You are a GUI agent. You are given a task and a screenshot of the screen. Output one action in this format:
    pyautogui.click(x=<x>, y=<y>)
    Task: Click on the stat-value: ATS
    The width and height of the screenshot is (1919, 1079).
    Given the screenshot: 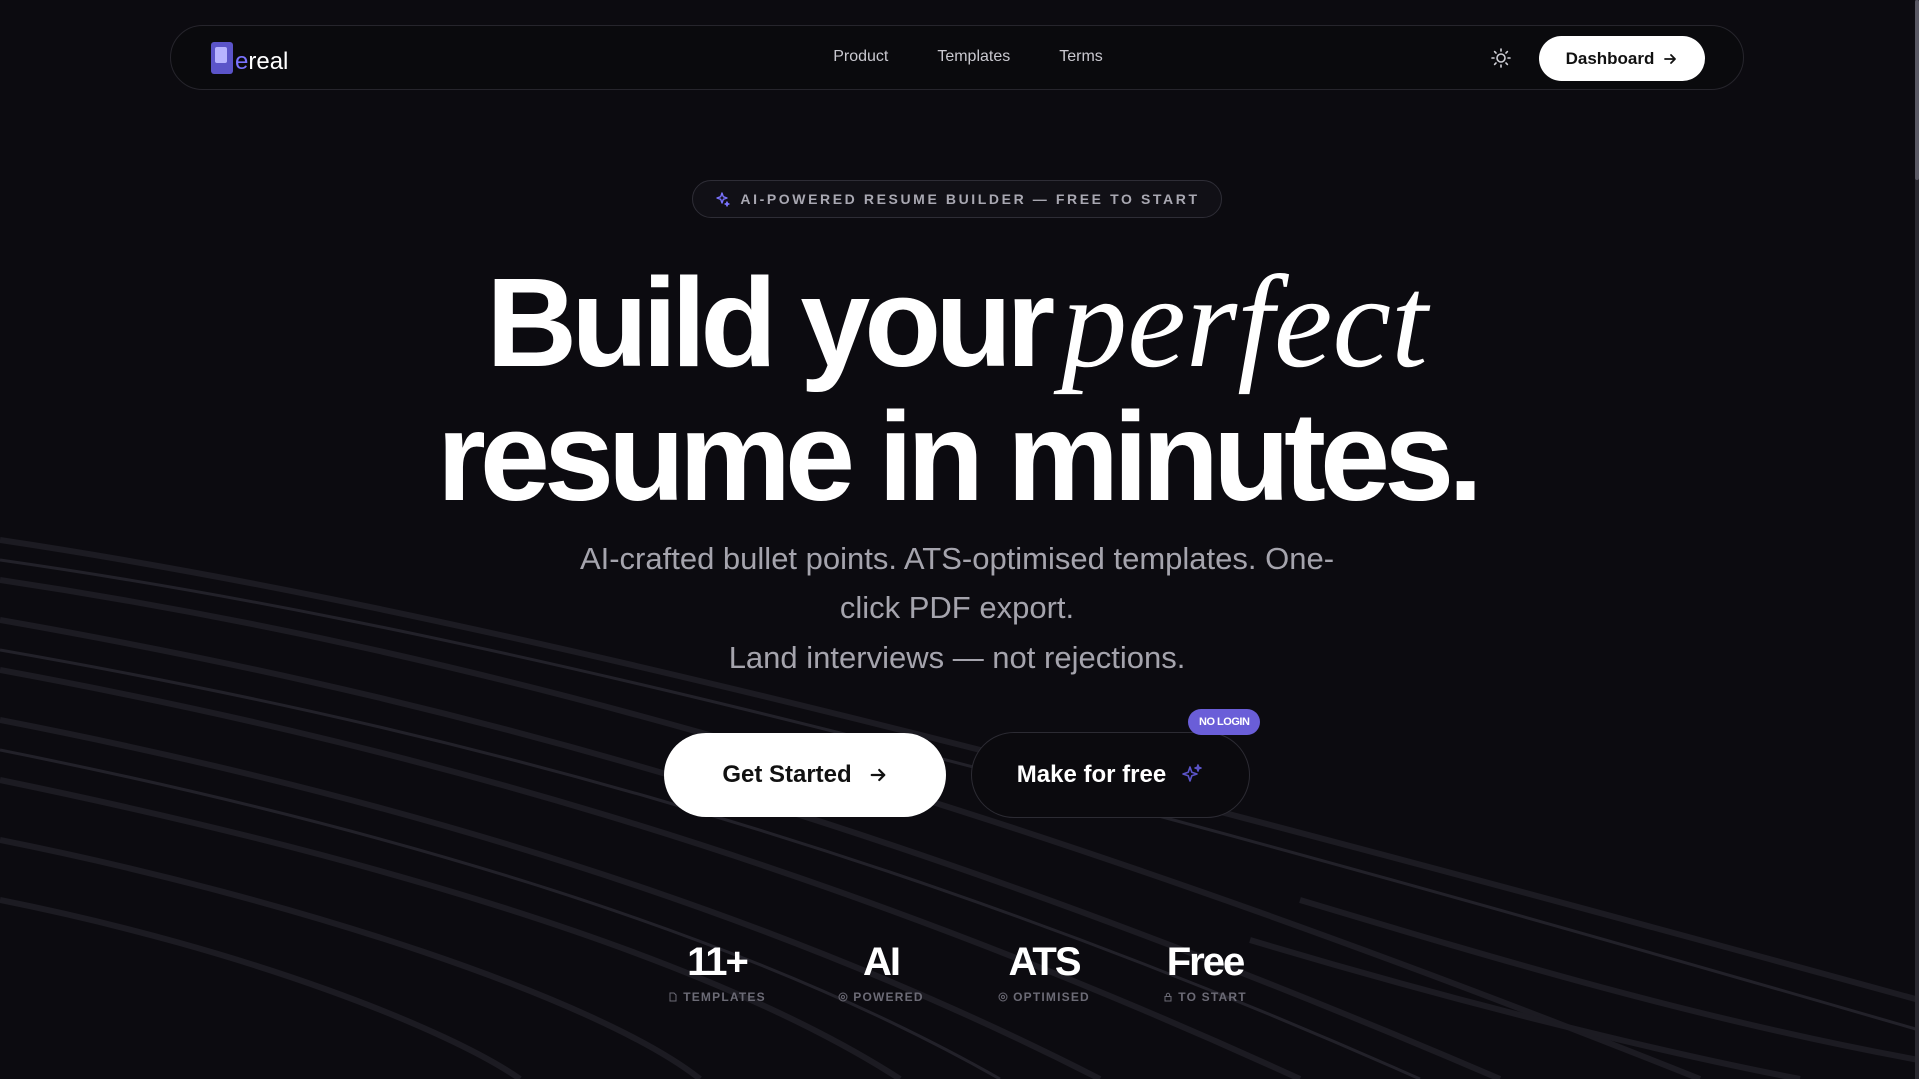 What is the action you would take?
    pyautogui.click(x=1044, y=962)
    